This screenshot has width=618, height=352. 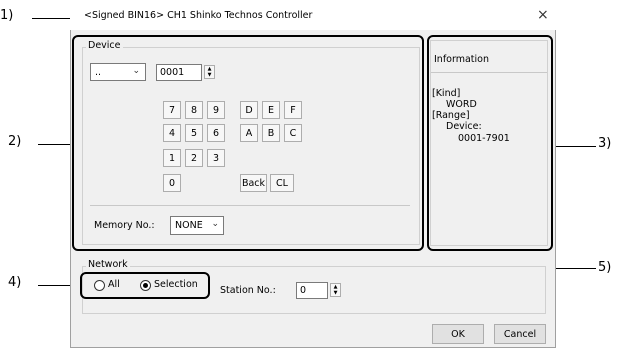 I want to click on callout-1: 1), so click(x=7, y=15).